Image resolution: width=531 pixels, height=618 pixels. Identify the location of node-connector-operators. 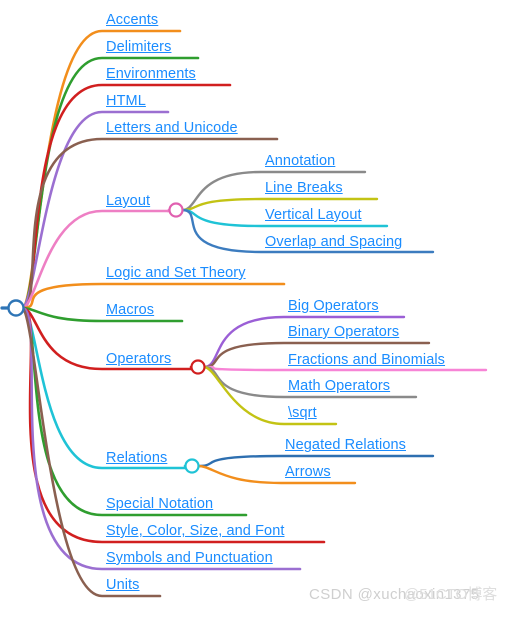
(198, 367).